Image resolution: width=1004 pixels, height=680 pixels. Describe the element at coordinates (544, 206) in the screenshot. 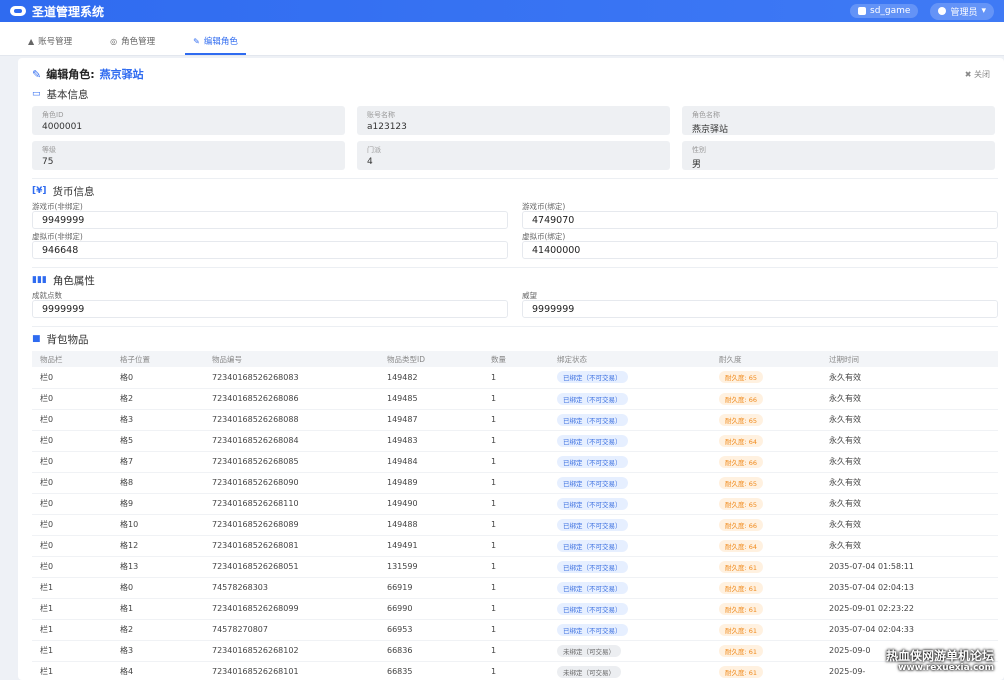

I see `field-label: 游戏币(绑定)` at that location.